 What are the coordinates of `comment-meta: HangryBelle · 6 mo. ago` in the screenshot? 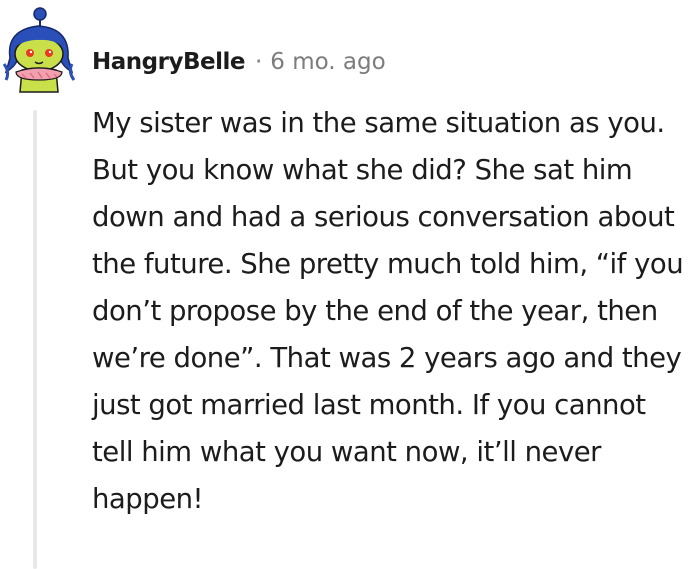 It's located at (239, 62).